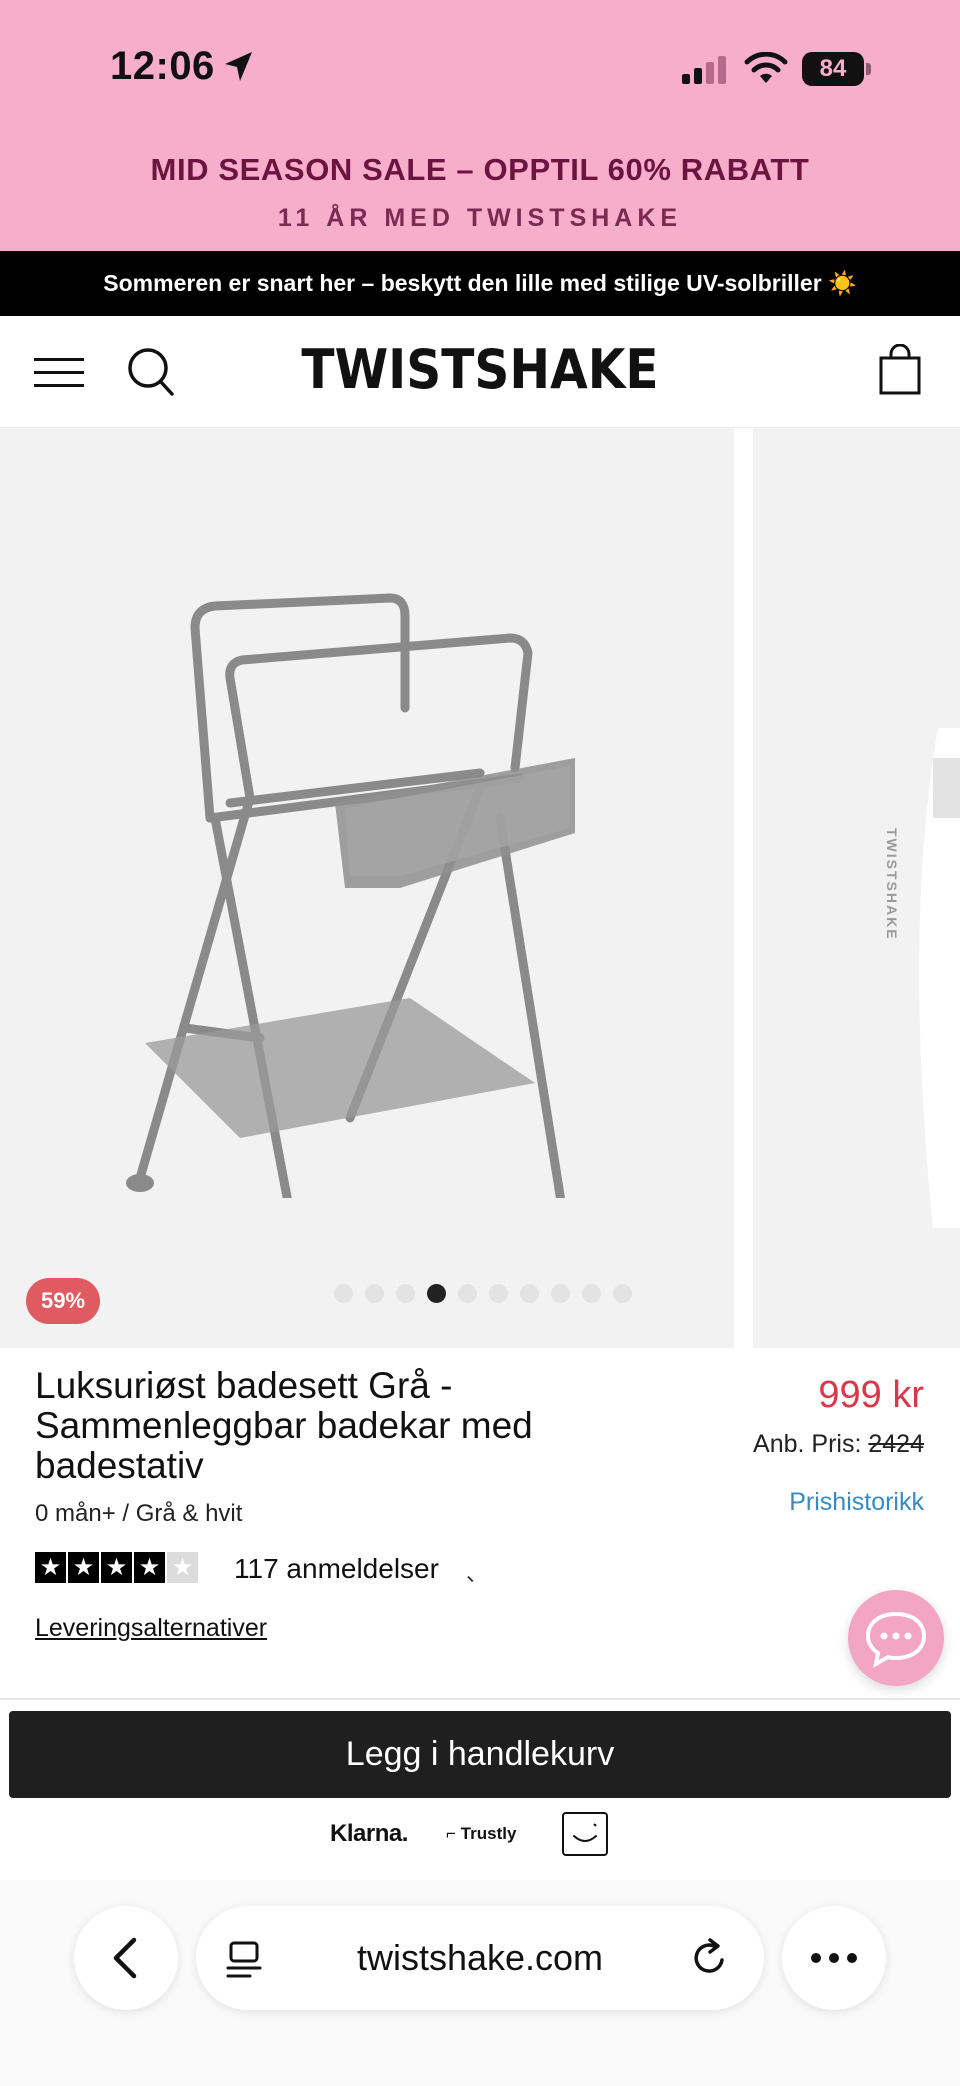  I want to click on divider, so click(480, 1699).